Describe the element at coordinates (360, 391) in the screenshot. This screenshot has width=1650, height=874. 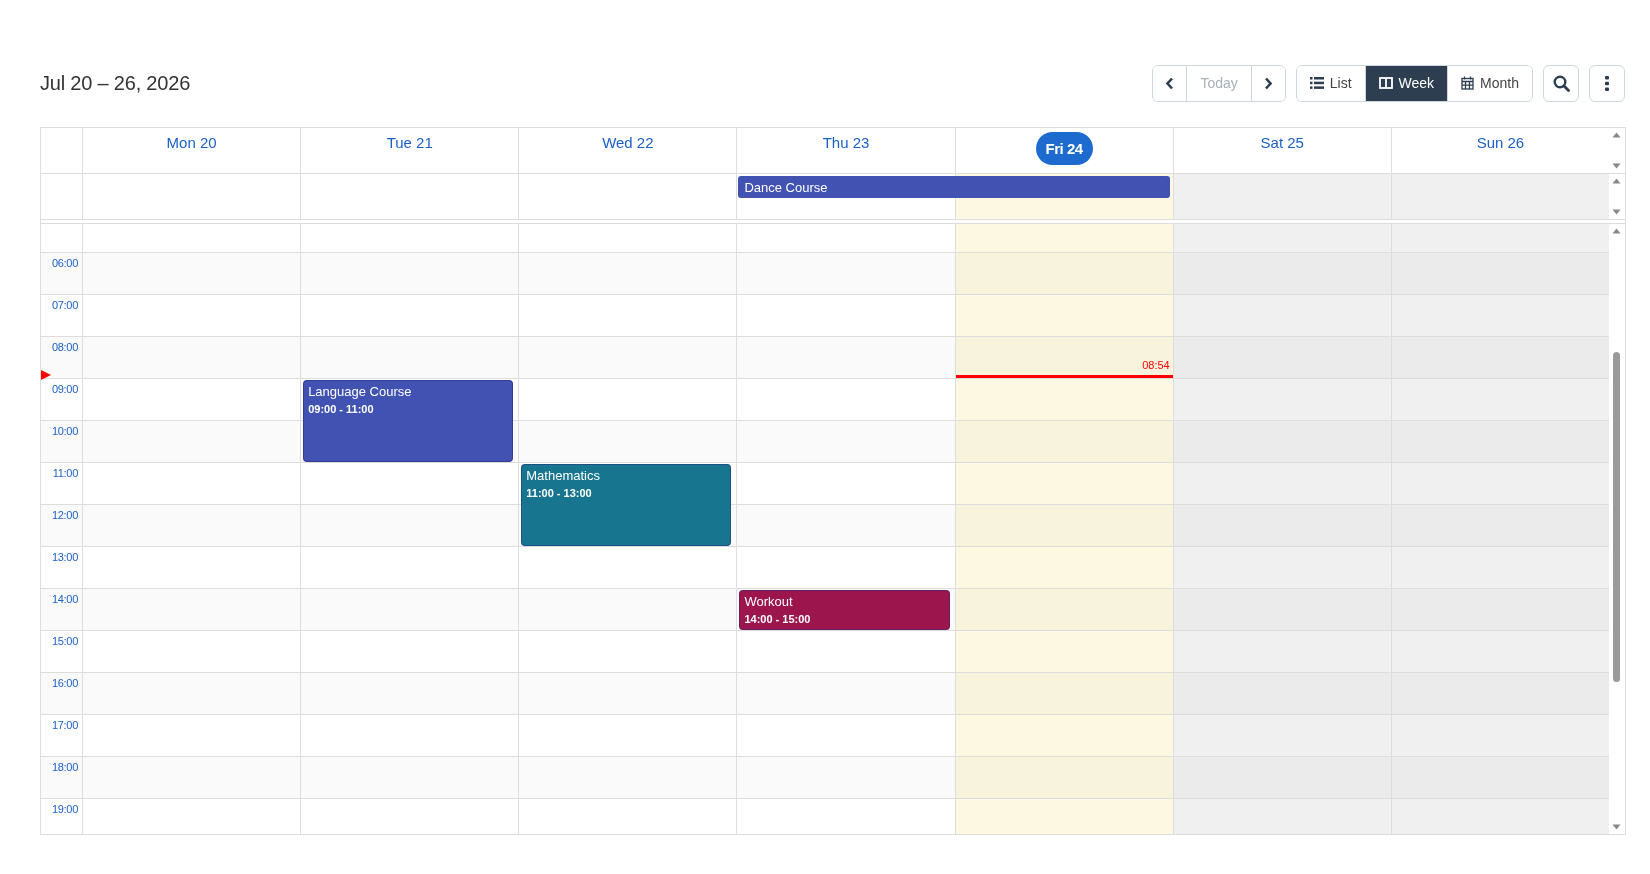
I see `event-title: Language Course` at that location.